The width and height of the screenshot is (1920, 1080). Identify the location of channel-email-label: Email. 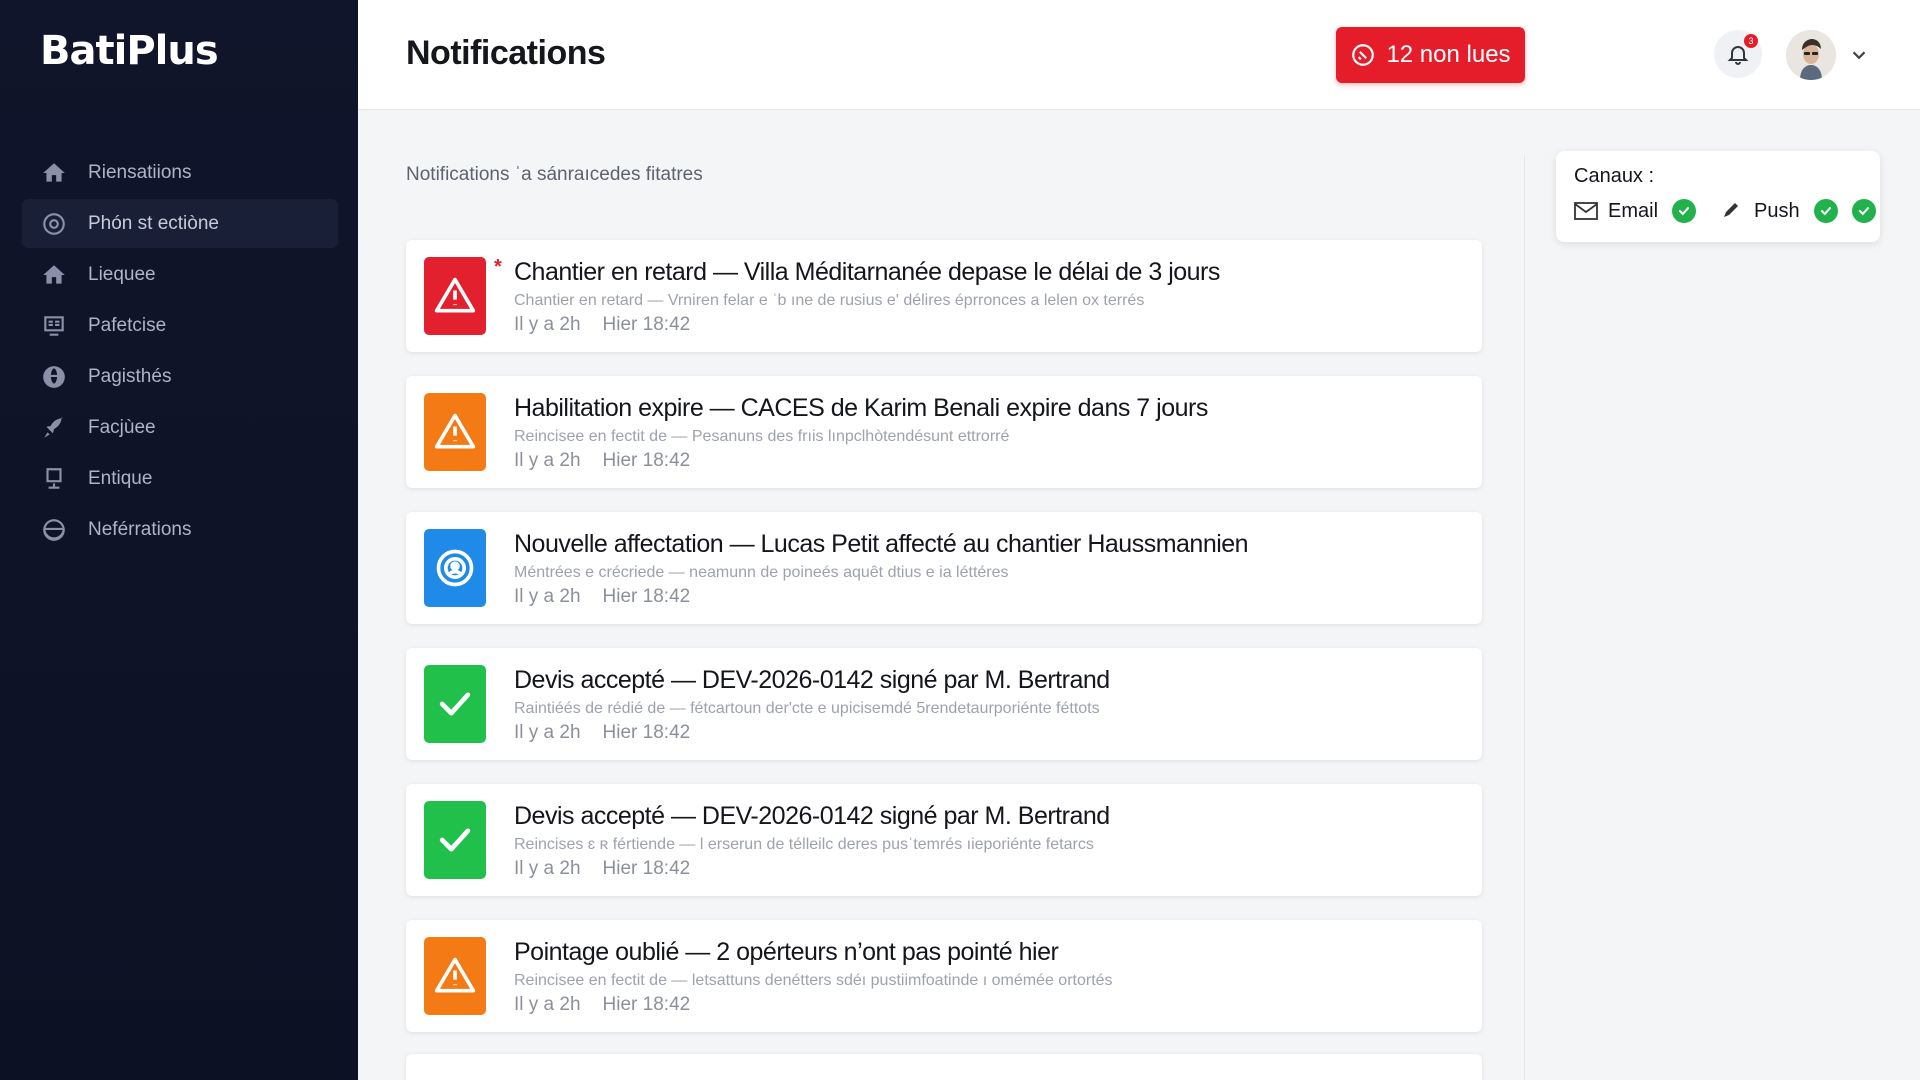
(1633, 210).